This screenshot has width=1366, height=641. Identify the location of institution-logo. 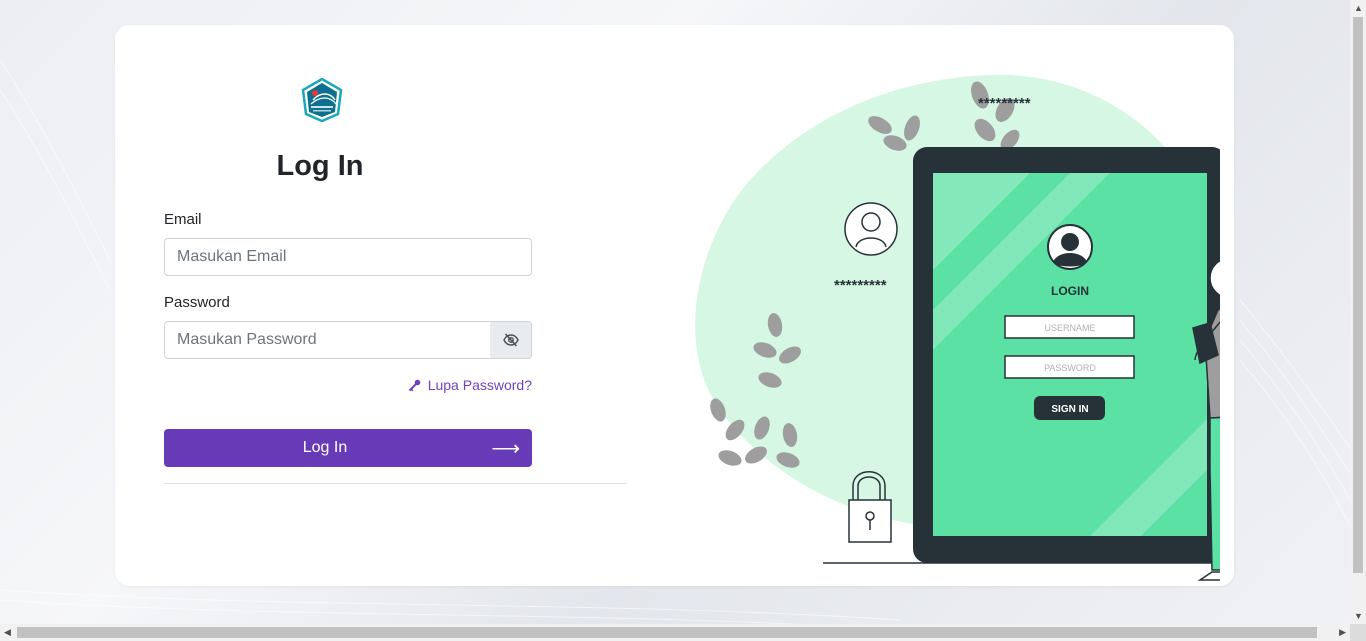
(322, 100).